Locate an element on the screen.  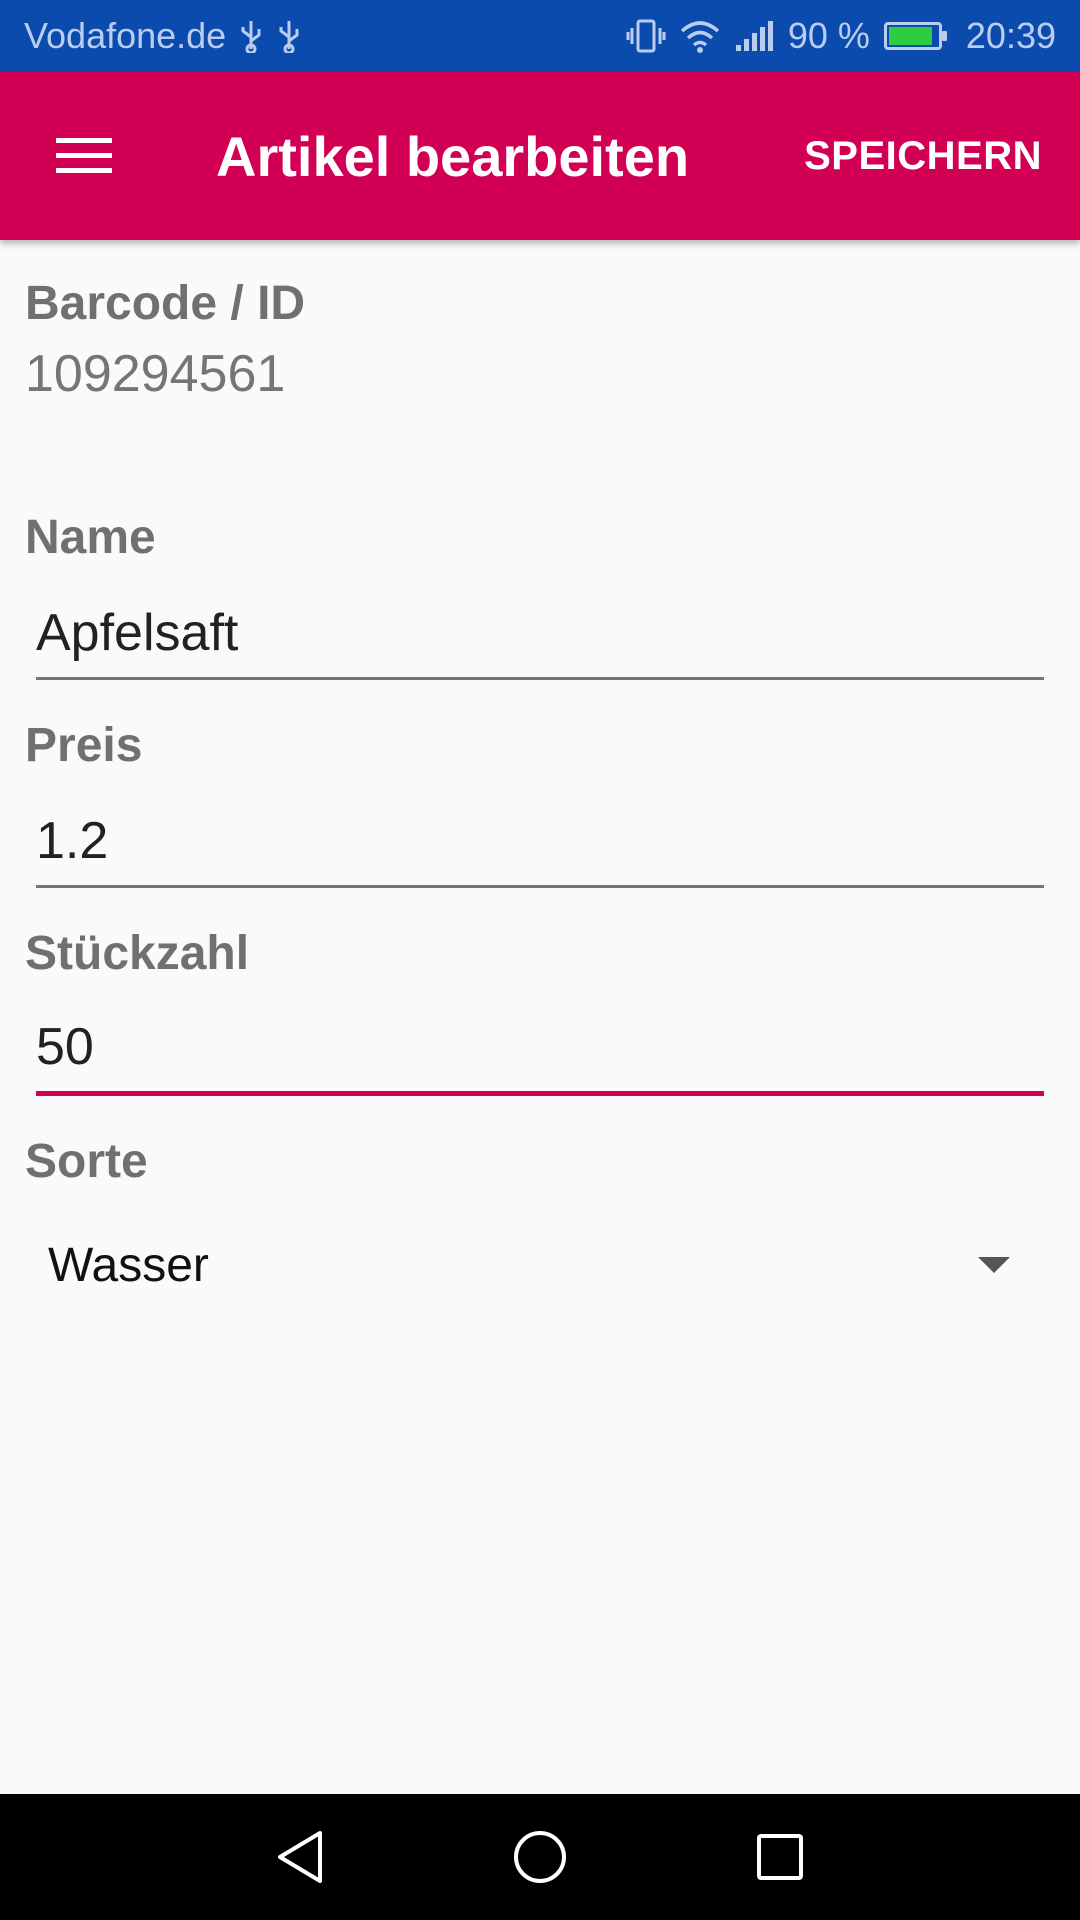
dropdown-arrow-icon is located at coordinates (994, 1265).